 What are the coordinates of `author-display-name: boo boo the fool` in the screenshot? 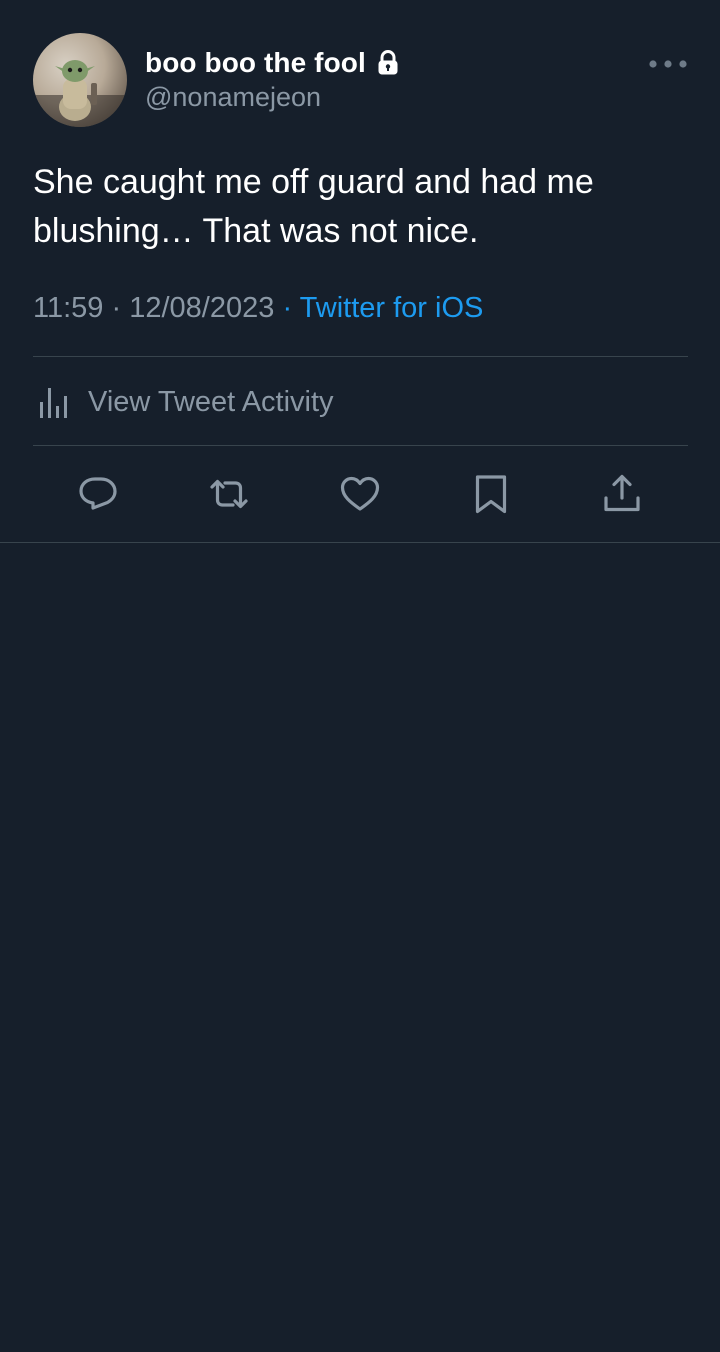 It's located at (255, 63).